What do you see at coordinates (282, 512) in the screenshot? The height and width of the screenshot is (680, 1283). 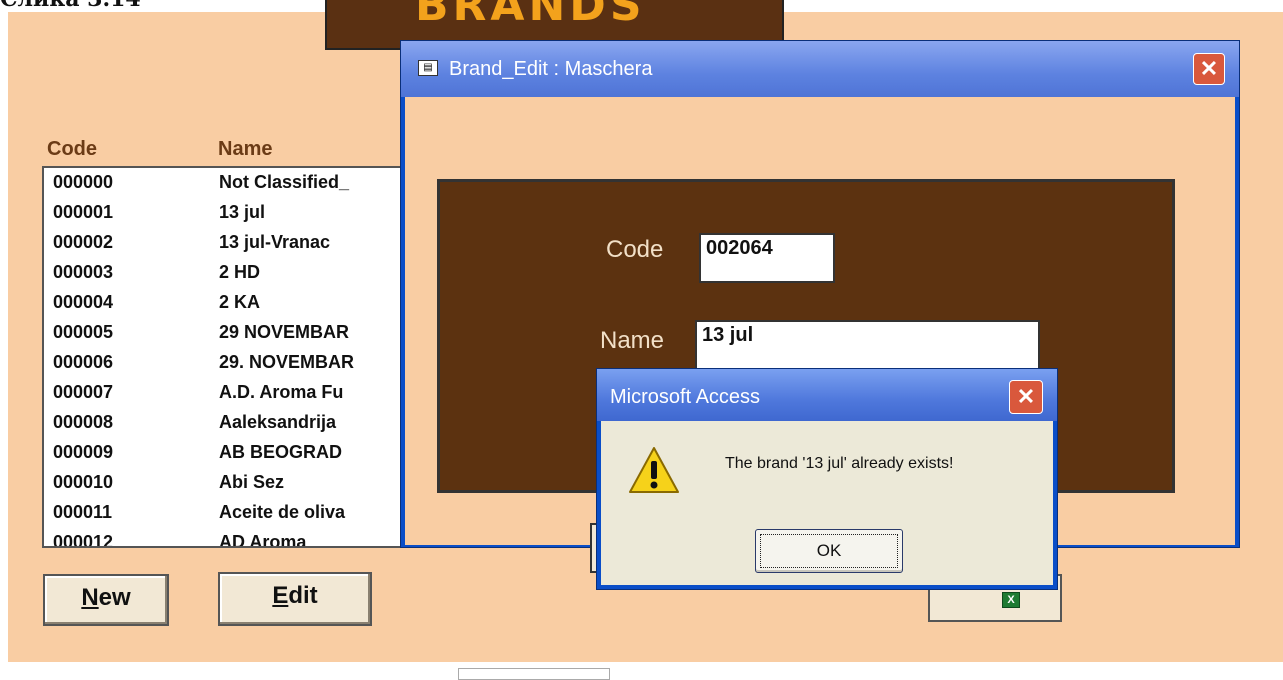 I see `list-item-name: Aceite de oliva` at bounding box center [282, 512].